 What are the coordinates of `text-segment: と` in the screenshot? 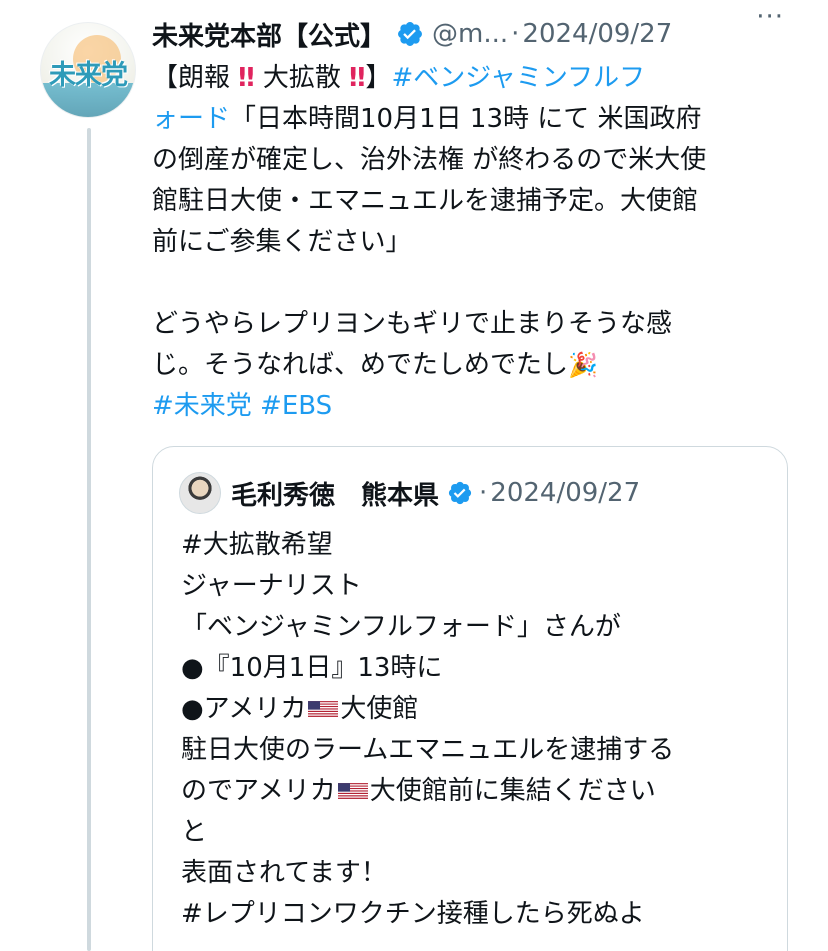 It's located at (194, 832).